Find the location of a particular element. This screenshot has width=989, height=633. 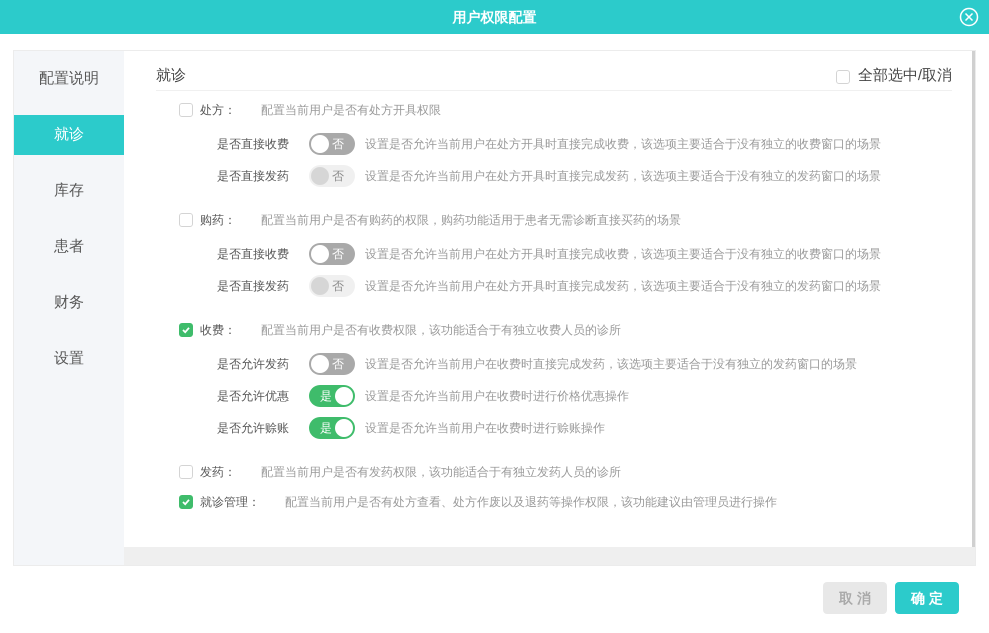

select-all-label: 全部选中/取消 is located at coordinates (905, 76).